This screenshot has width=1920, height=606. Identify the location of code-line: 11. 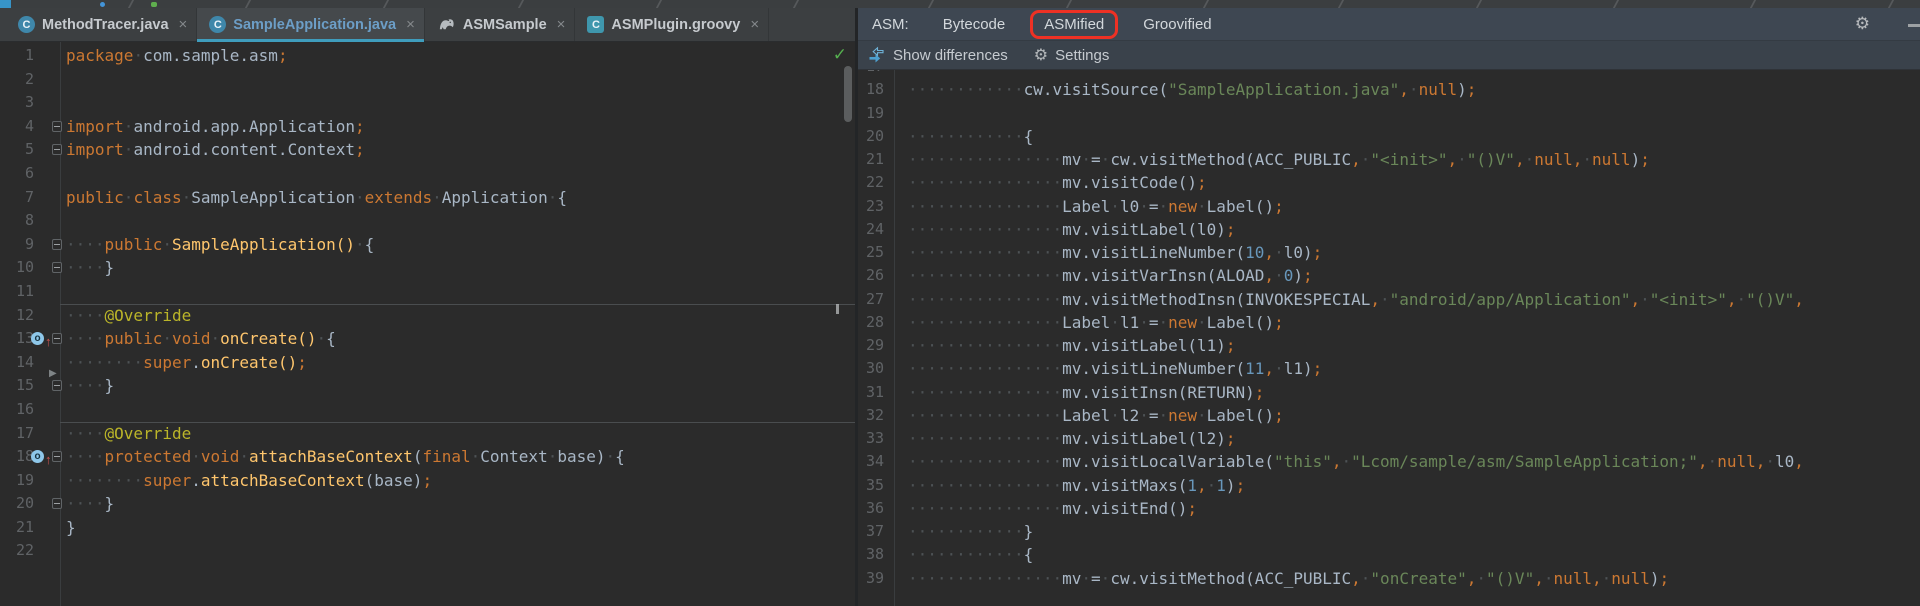
(427, 292).